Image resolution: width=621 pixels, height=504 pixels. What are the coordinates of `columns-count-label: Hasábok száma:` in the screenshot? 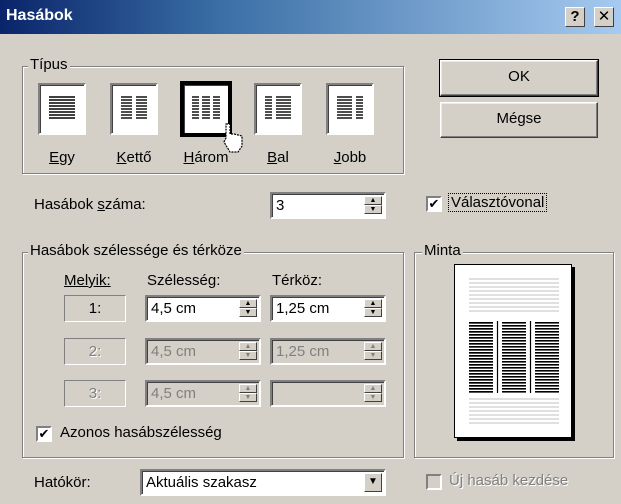 It's located at (90, 204).